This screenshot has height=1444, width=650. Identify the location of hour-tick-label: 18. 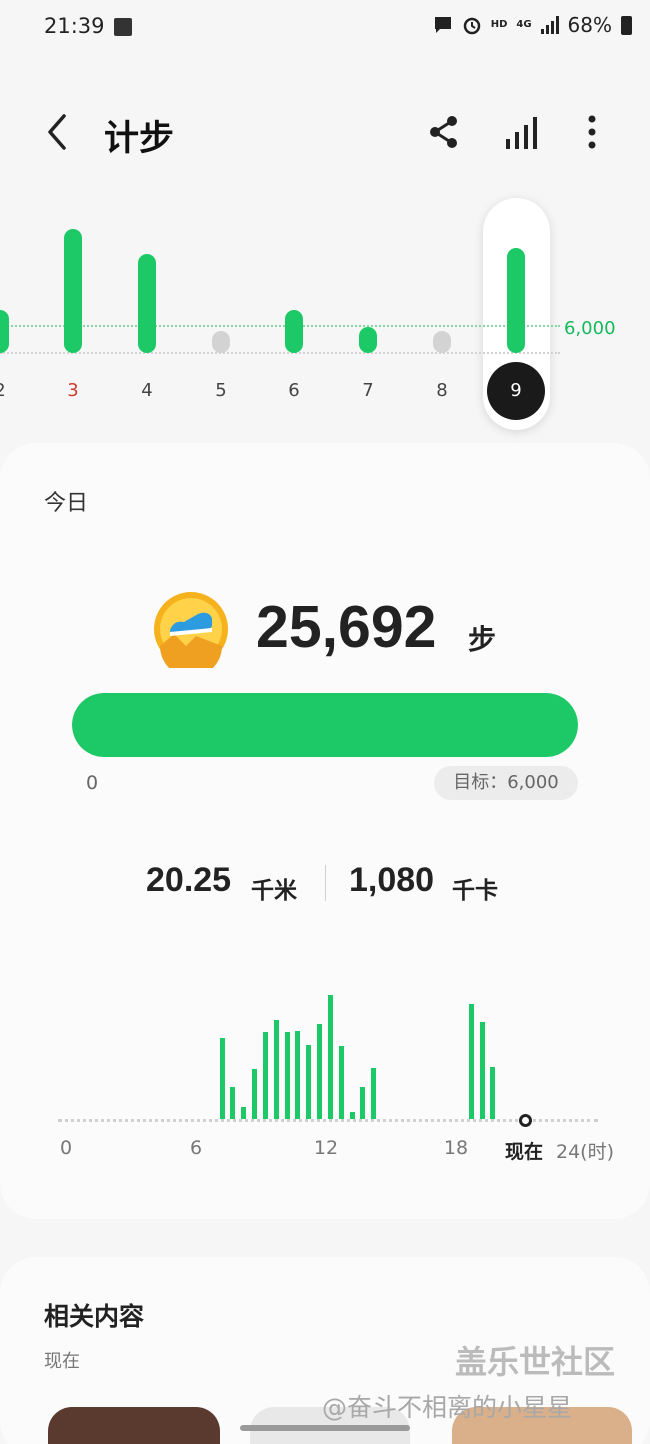
(456, 1148).